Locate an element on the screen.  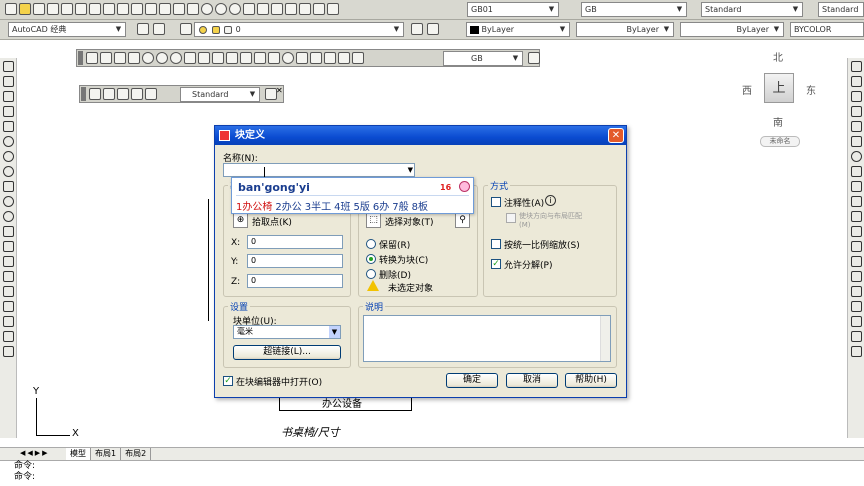
print-icon is located at coordinates (53, 9).